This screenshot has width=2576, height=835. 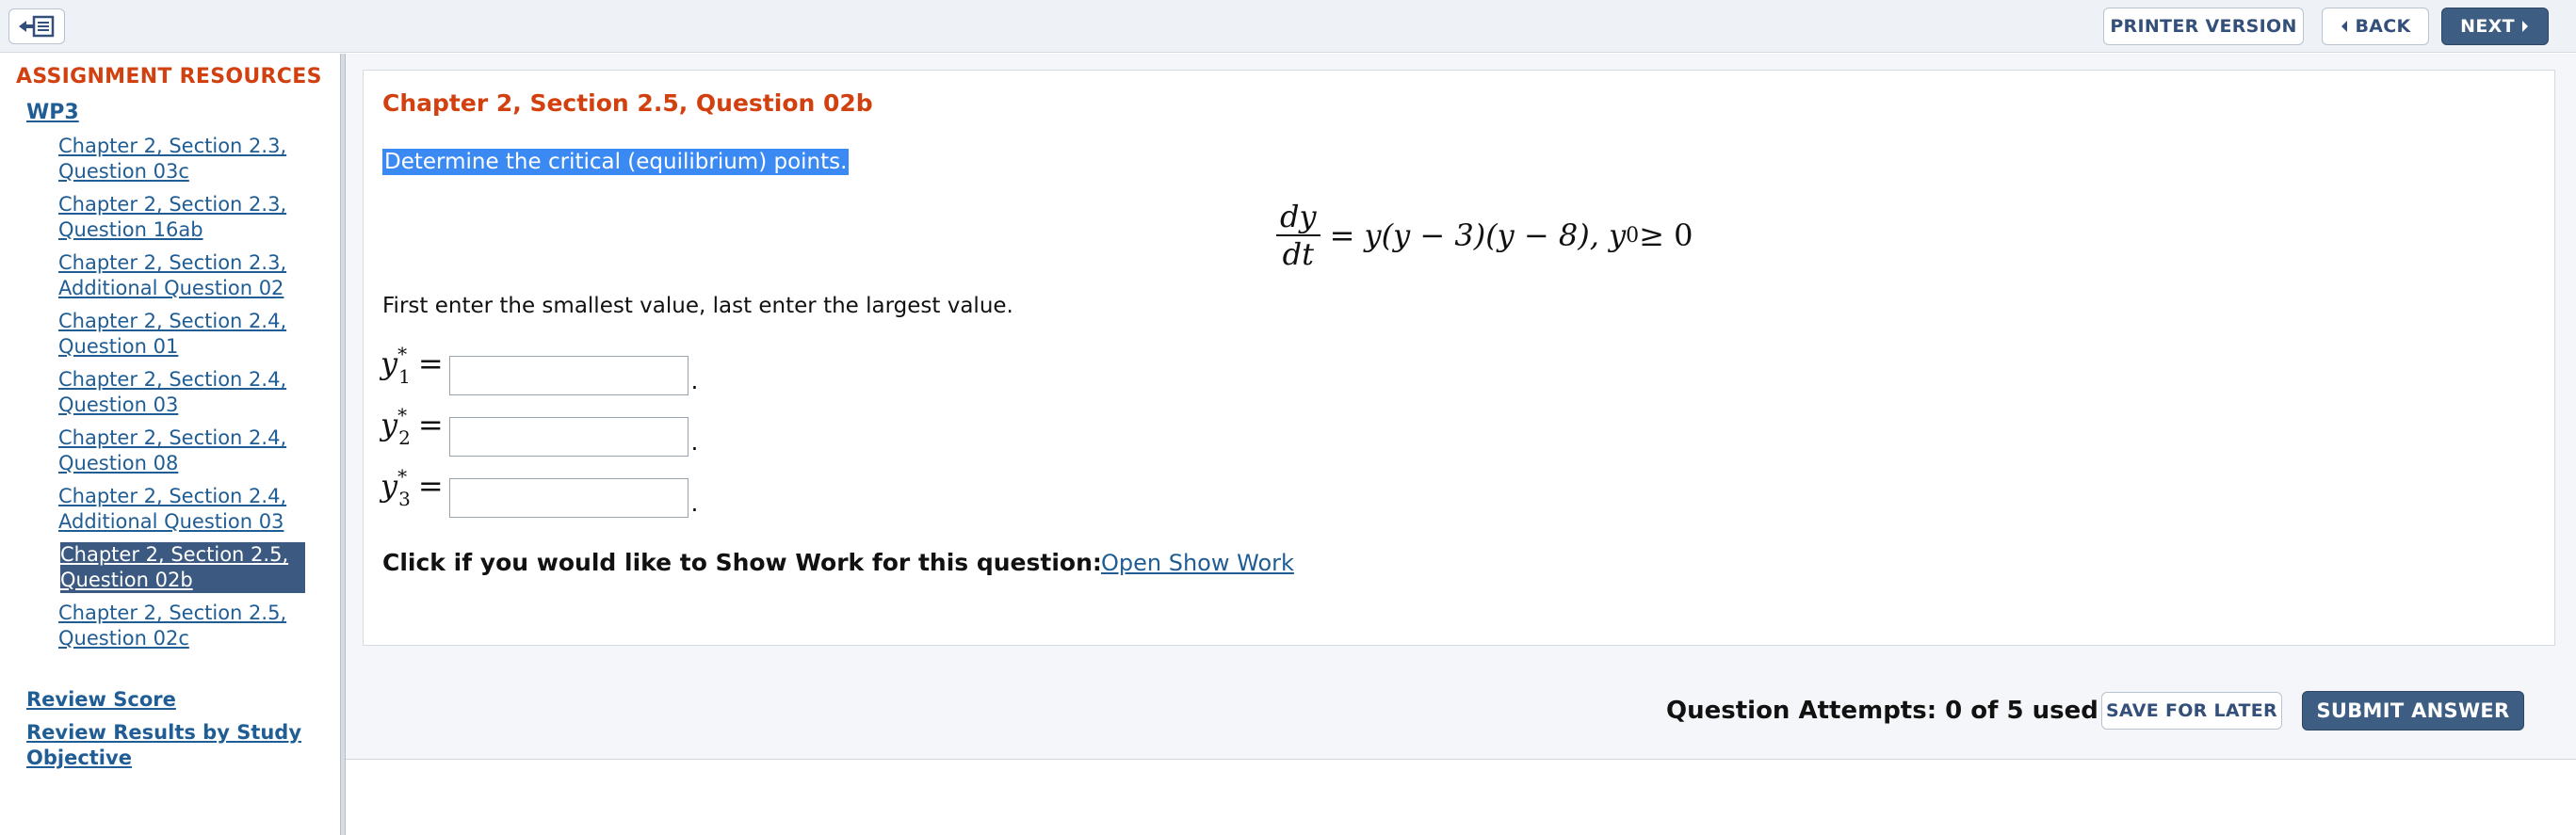 What do you see at coordinates (1288, 27) in the screenshot?
I see `top-toolbar: PRINTER VERSION BACK NEXT` at bounding box center [1288, 27].